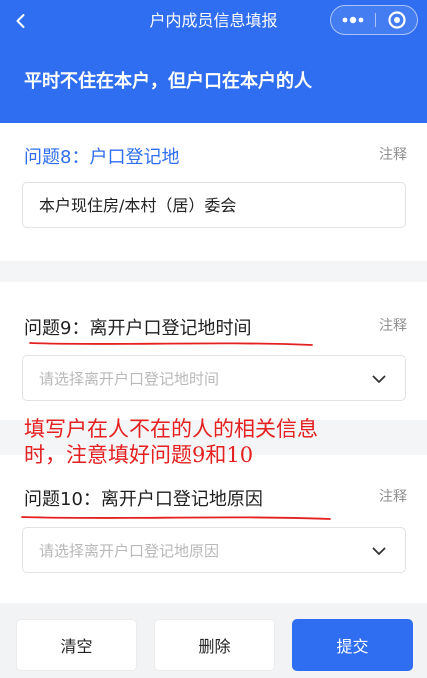 The width and height of the screenshot is (427, 678). What do you see at coordinates (129, 379) in the screenshot?
I see `leave-time-placeholder: 请选择离开户口登记地时间` at bounding box center [129, 379].